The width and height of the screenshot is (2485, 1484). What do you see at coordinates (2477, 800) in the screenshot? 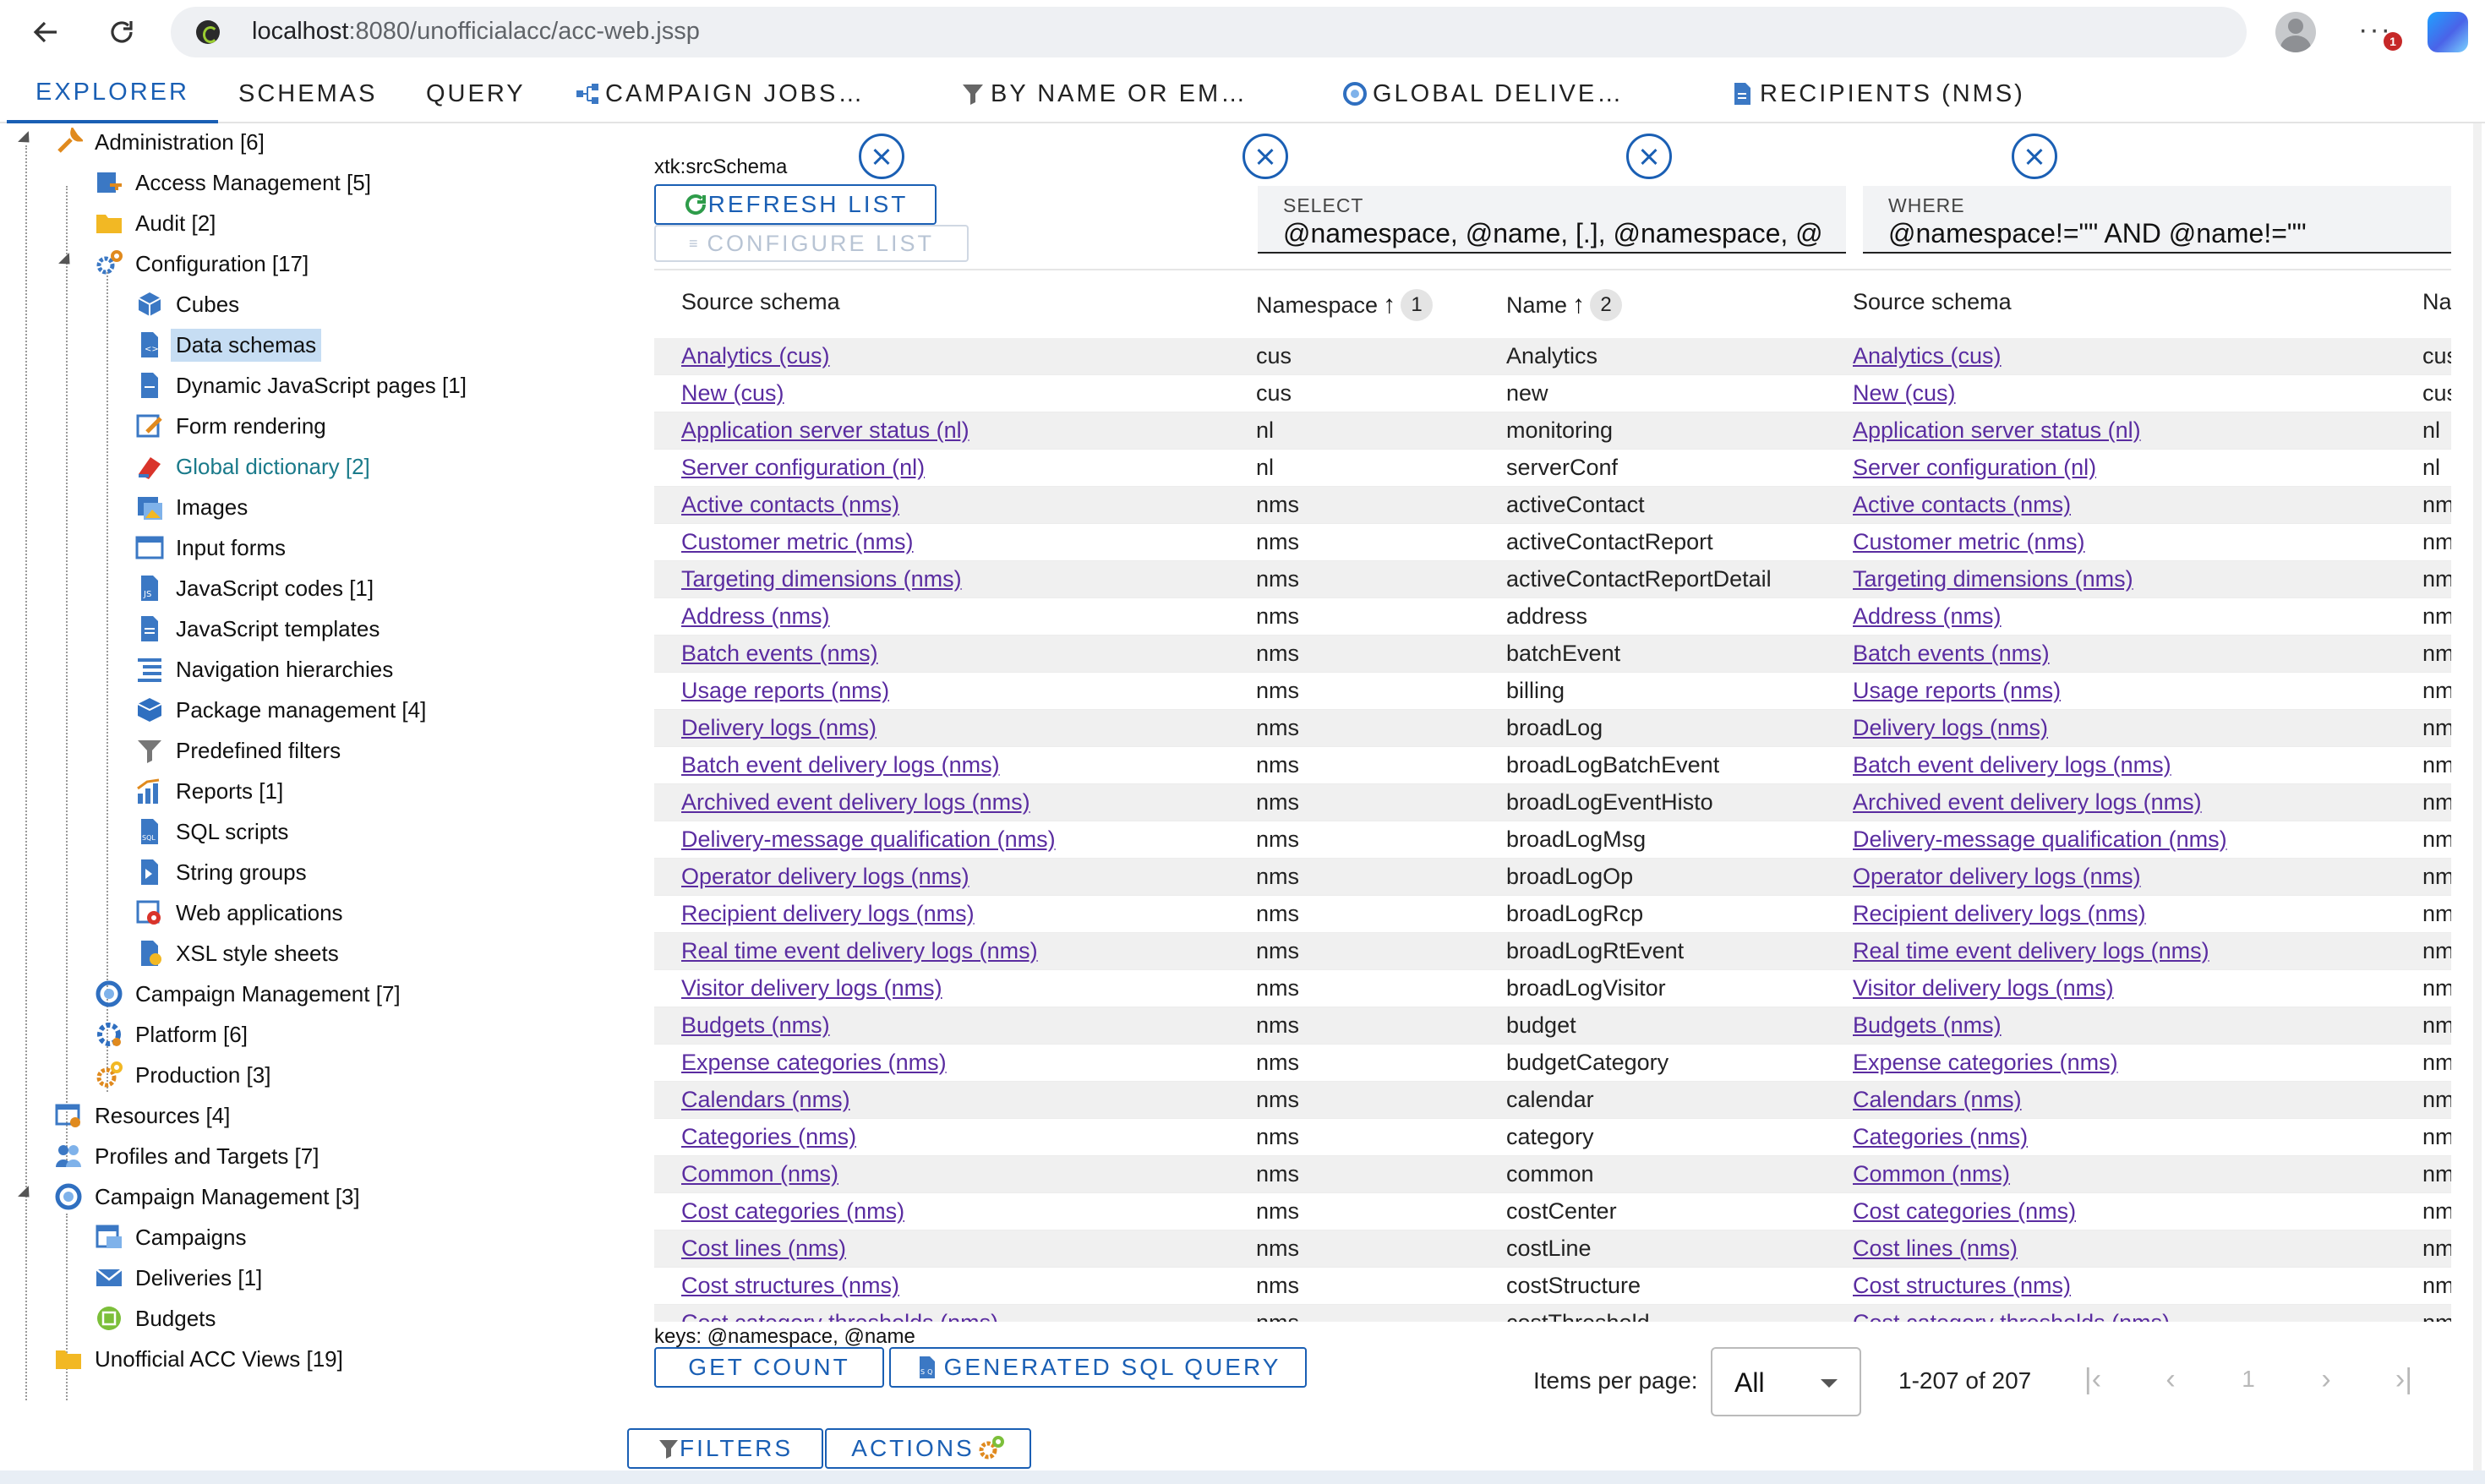
I see `page-scrollbar` at bounding box center [2477, 800].